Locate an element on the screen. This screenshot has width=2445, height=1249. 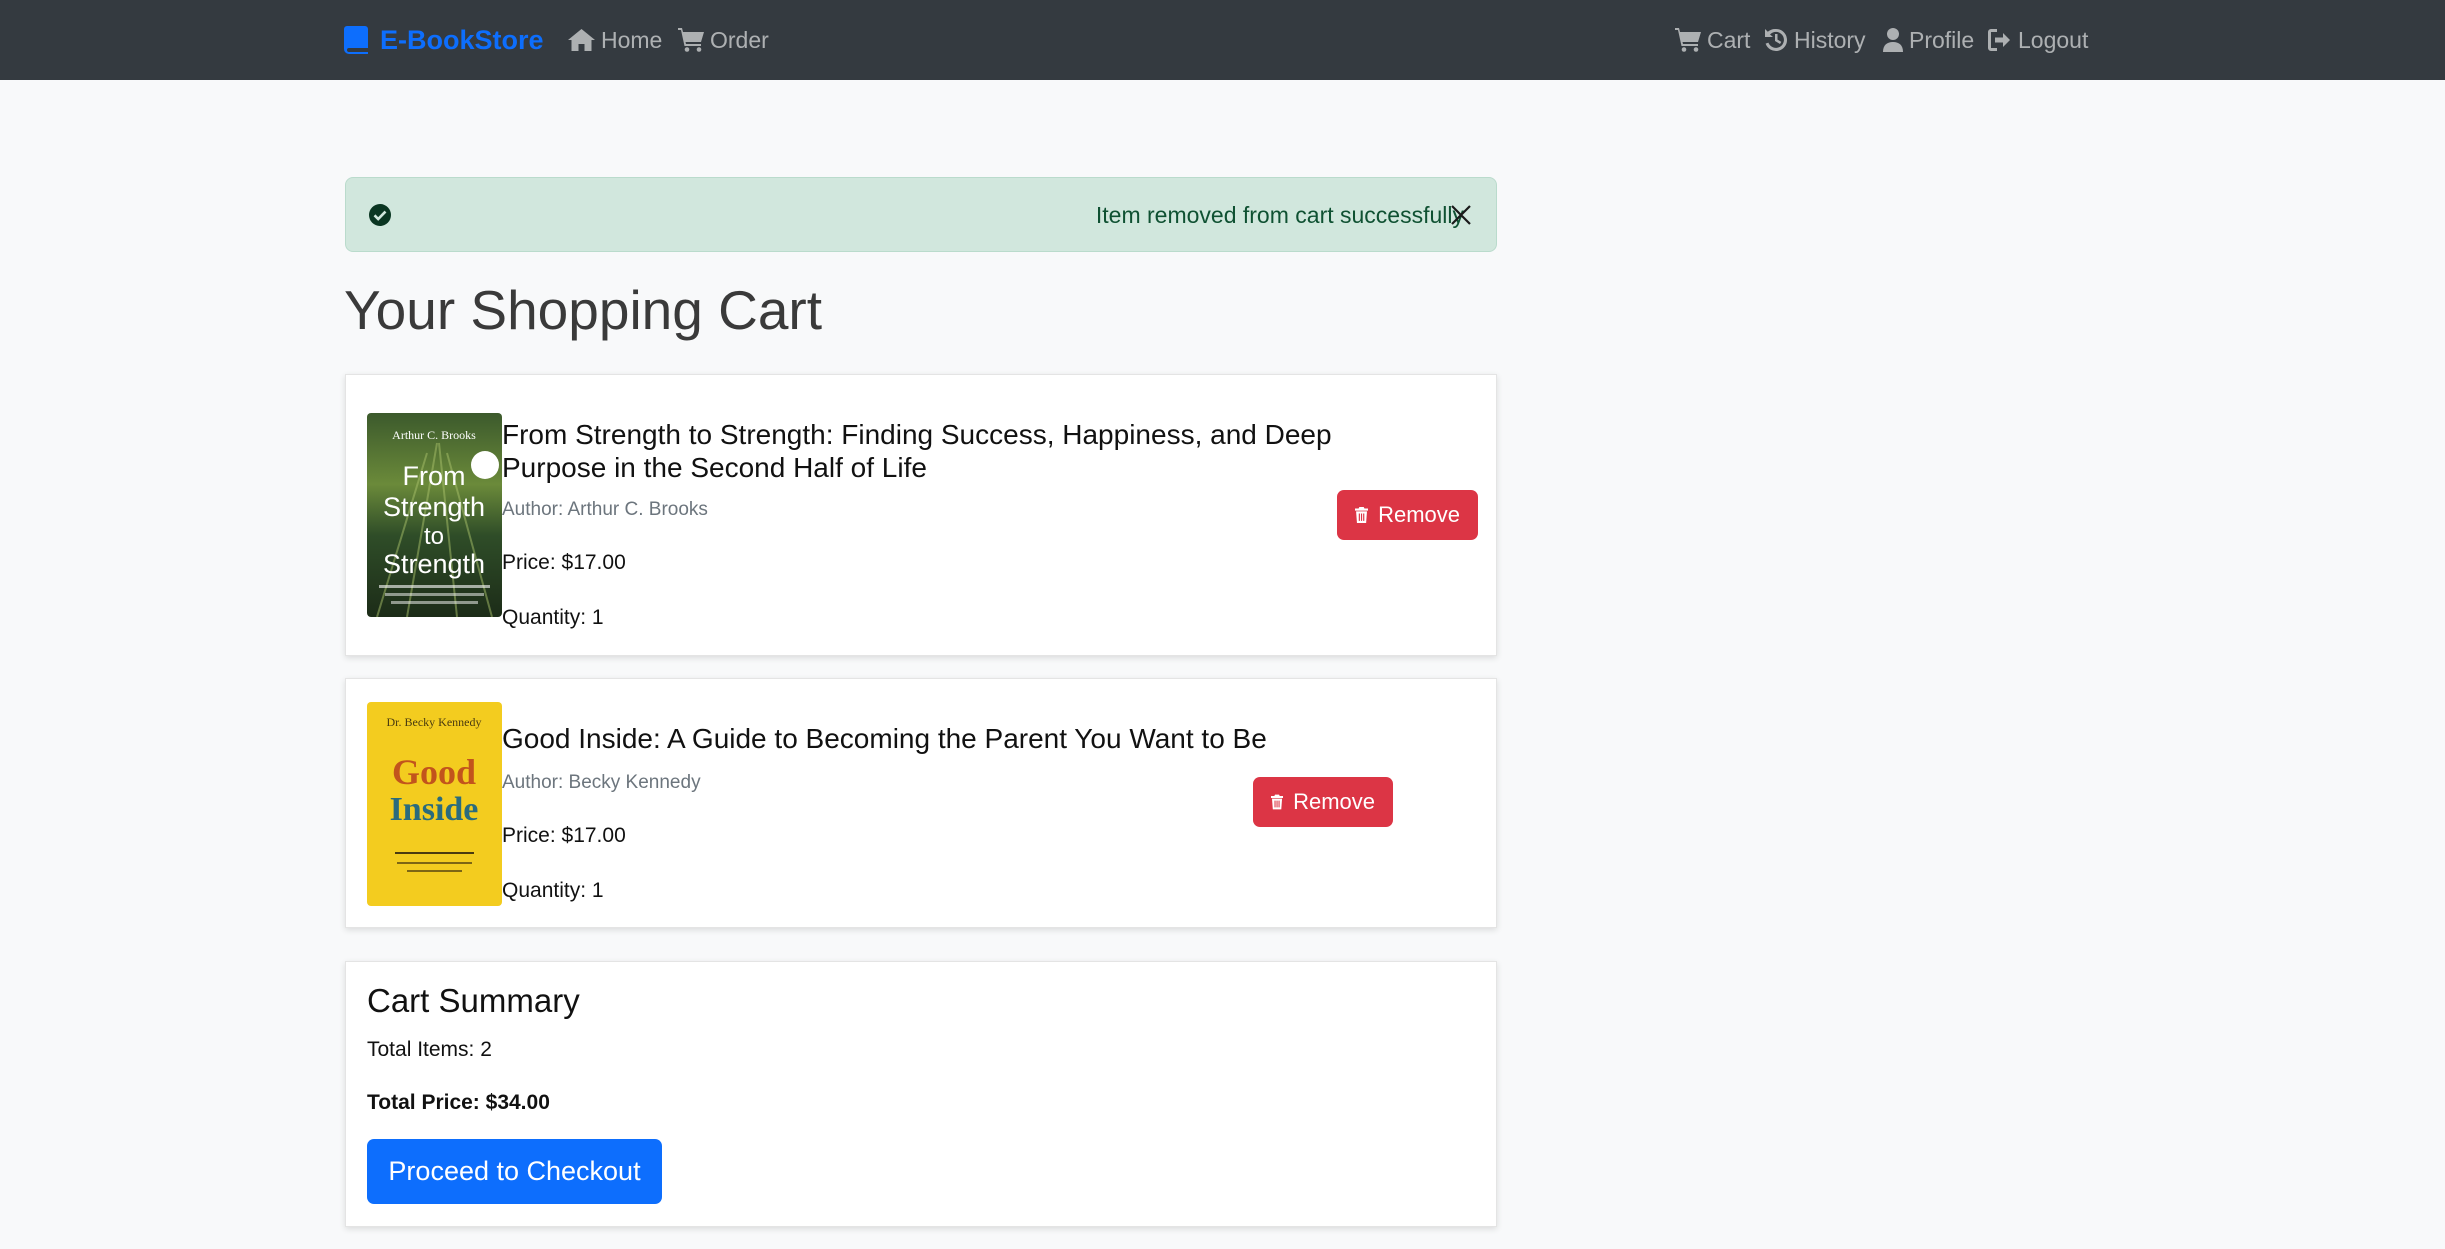
nav-logout: Logout is located at coordinates (2038, 40).